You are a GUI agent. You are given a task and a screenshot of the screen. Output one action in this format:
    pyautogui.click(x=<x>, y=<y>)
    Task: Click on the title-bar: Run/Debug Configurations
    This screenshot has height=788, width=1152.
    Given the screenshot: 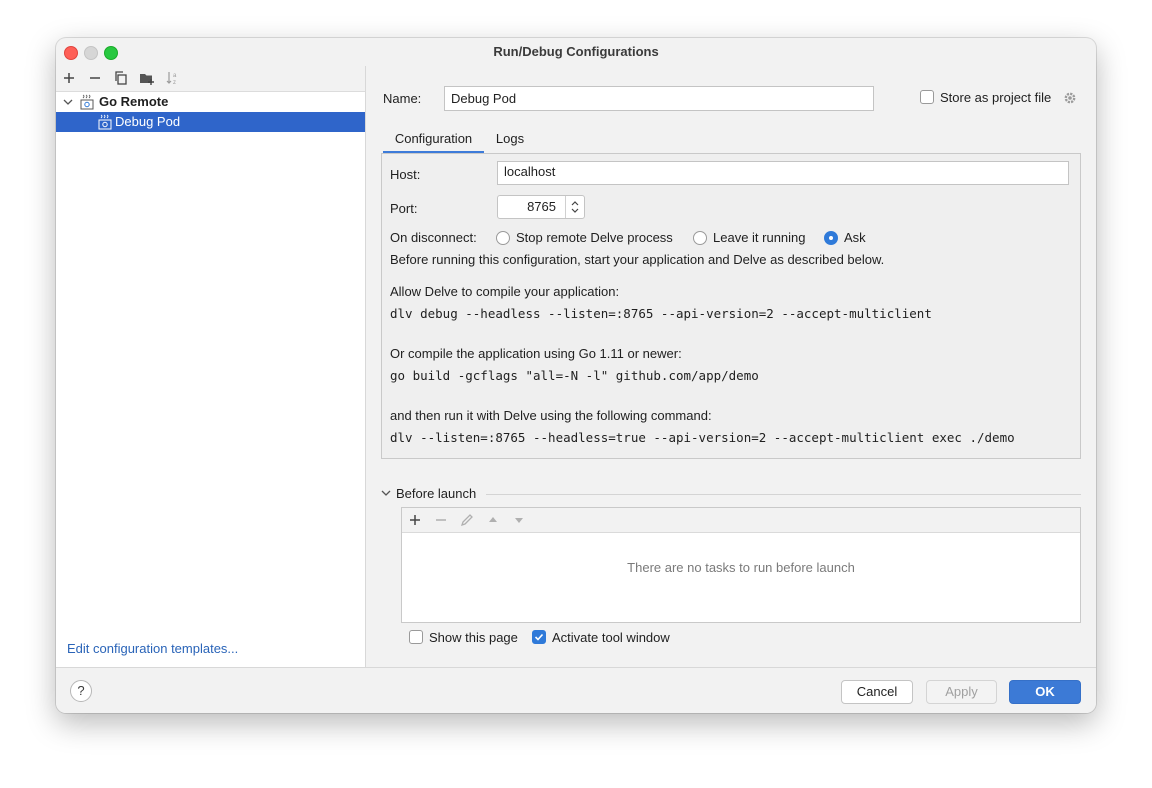 What is the action you would take?
    pyautogui.click(x=576, y=52)
    